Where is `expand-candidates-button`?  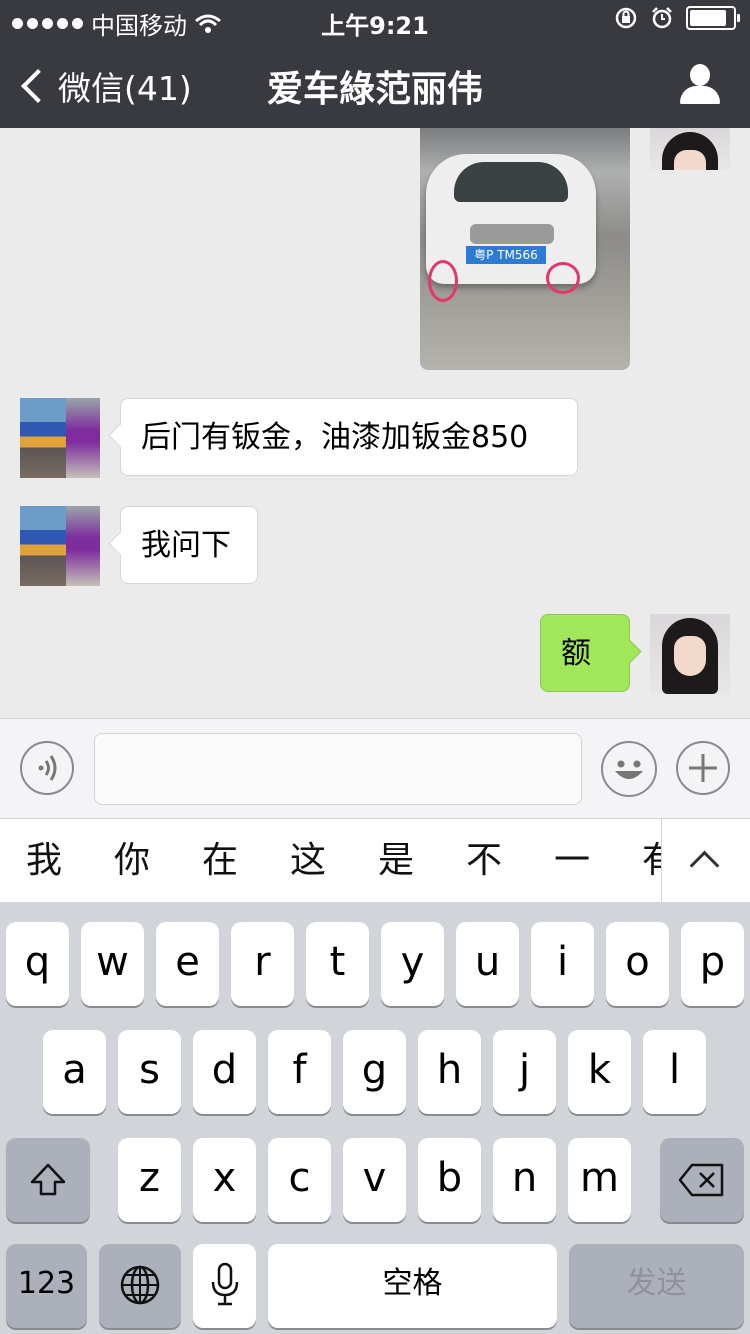 expand-candidates-button is located at coordinates (705, 861).